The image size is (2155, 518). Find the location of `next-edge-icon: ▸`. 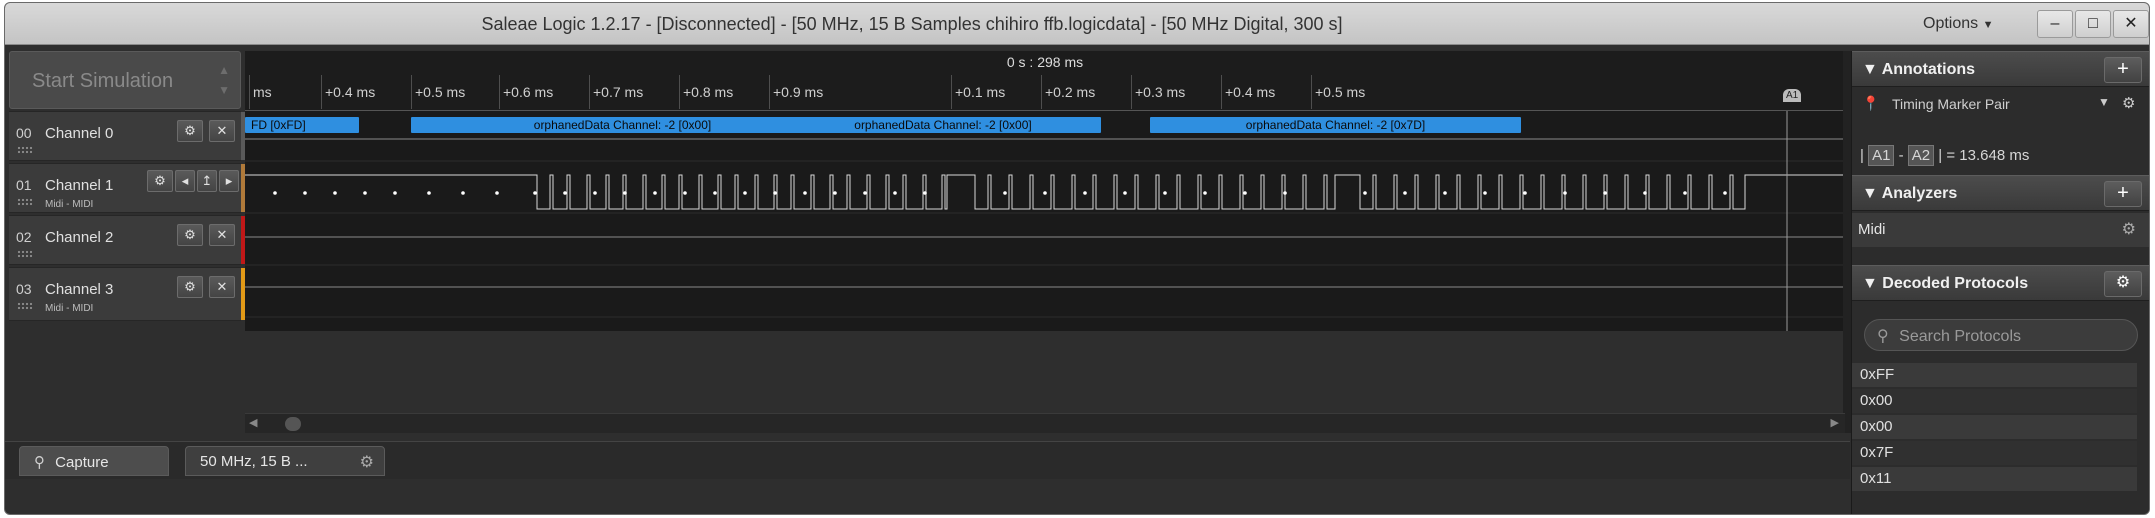

next-edge-icon: ▸ is located at coordinates (229, 181).